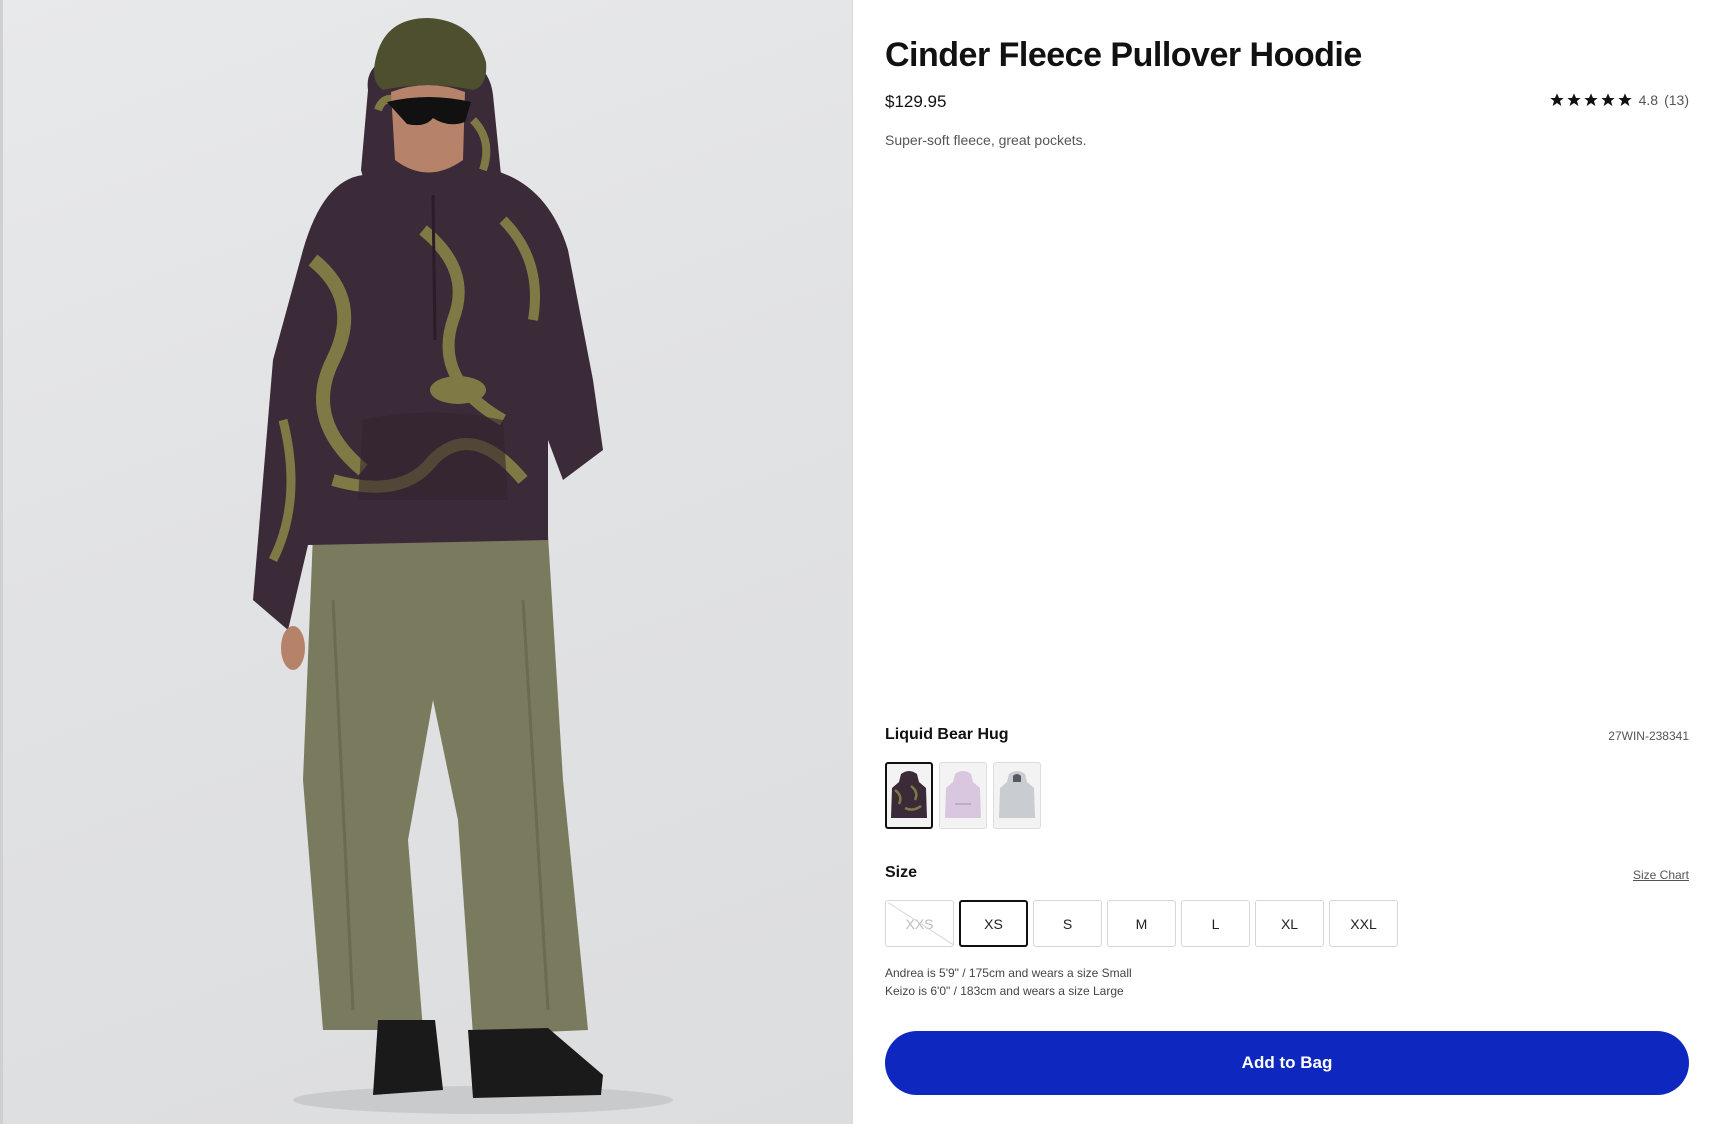  I want to click on review-count: (13), so click(1676, 100).